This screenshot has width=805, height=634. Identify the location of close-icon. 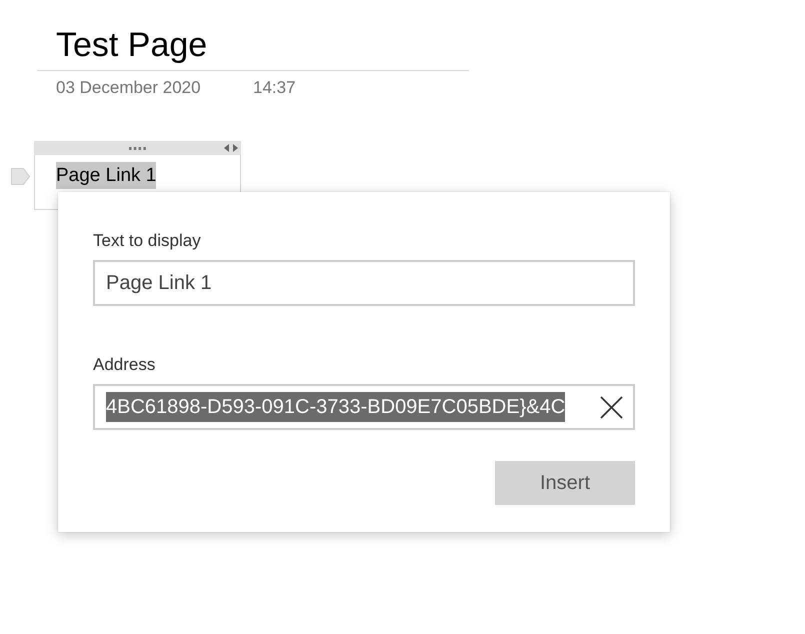
(611, 407).